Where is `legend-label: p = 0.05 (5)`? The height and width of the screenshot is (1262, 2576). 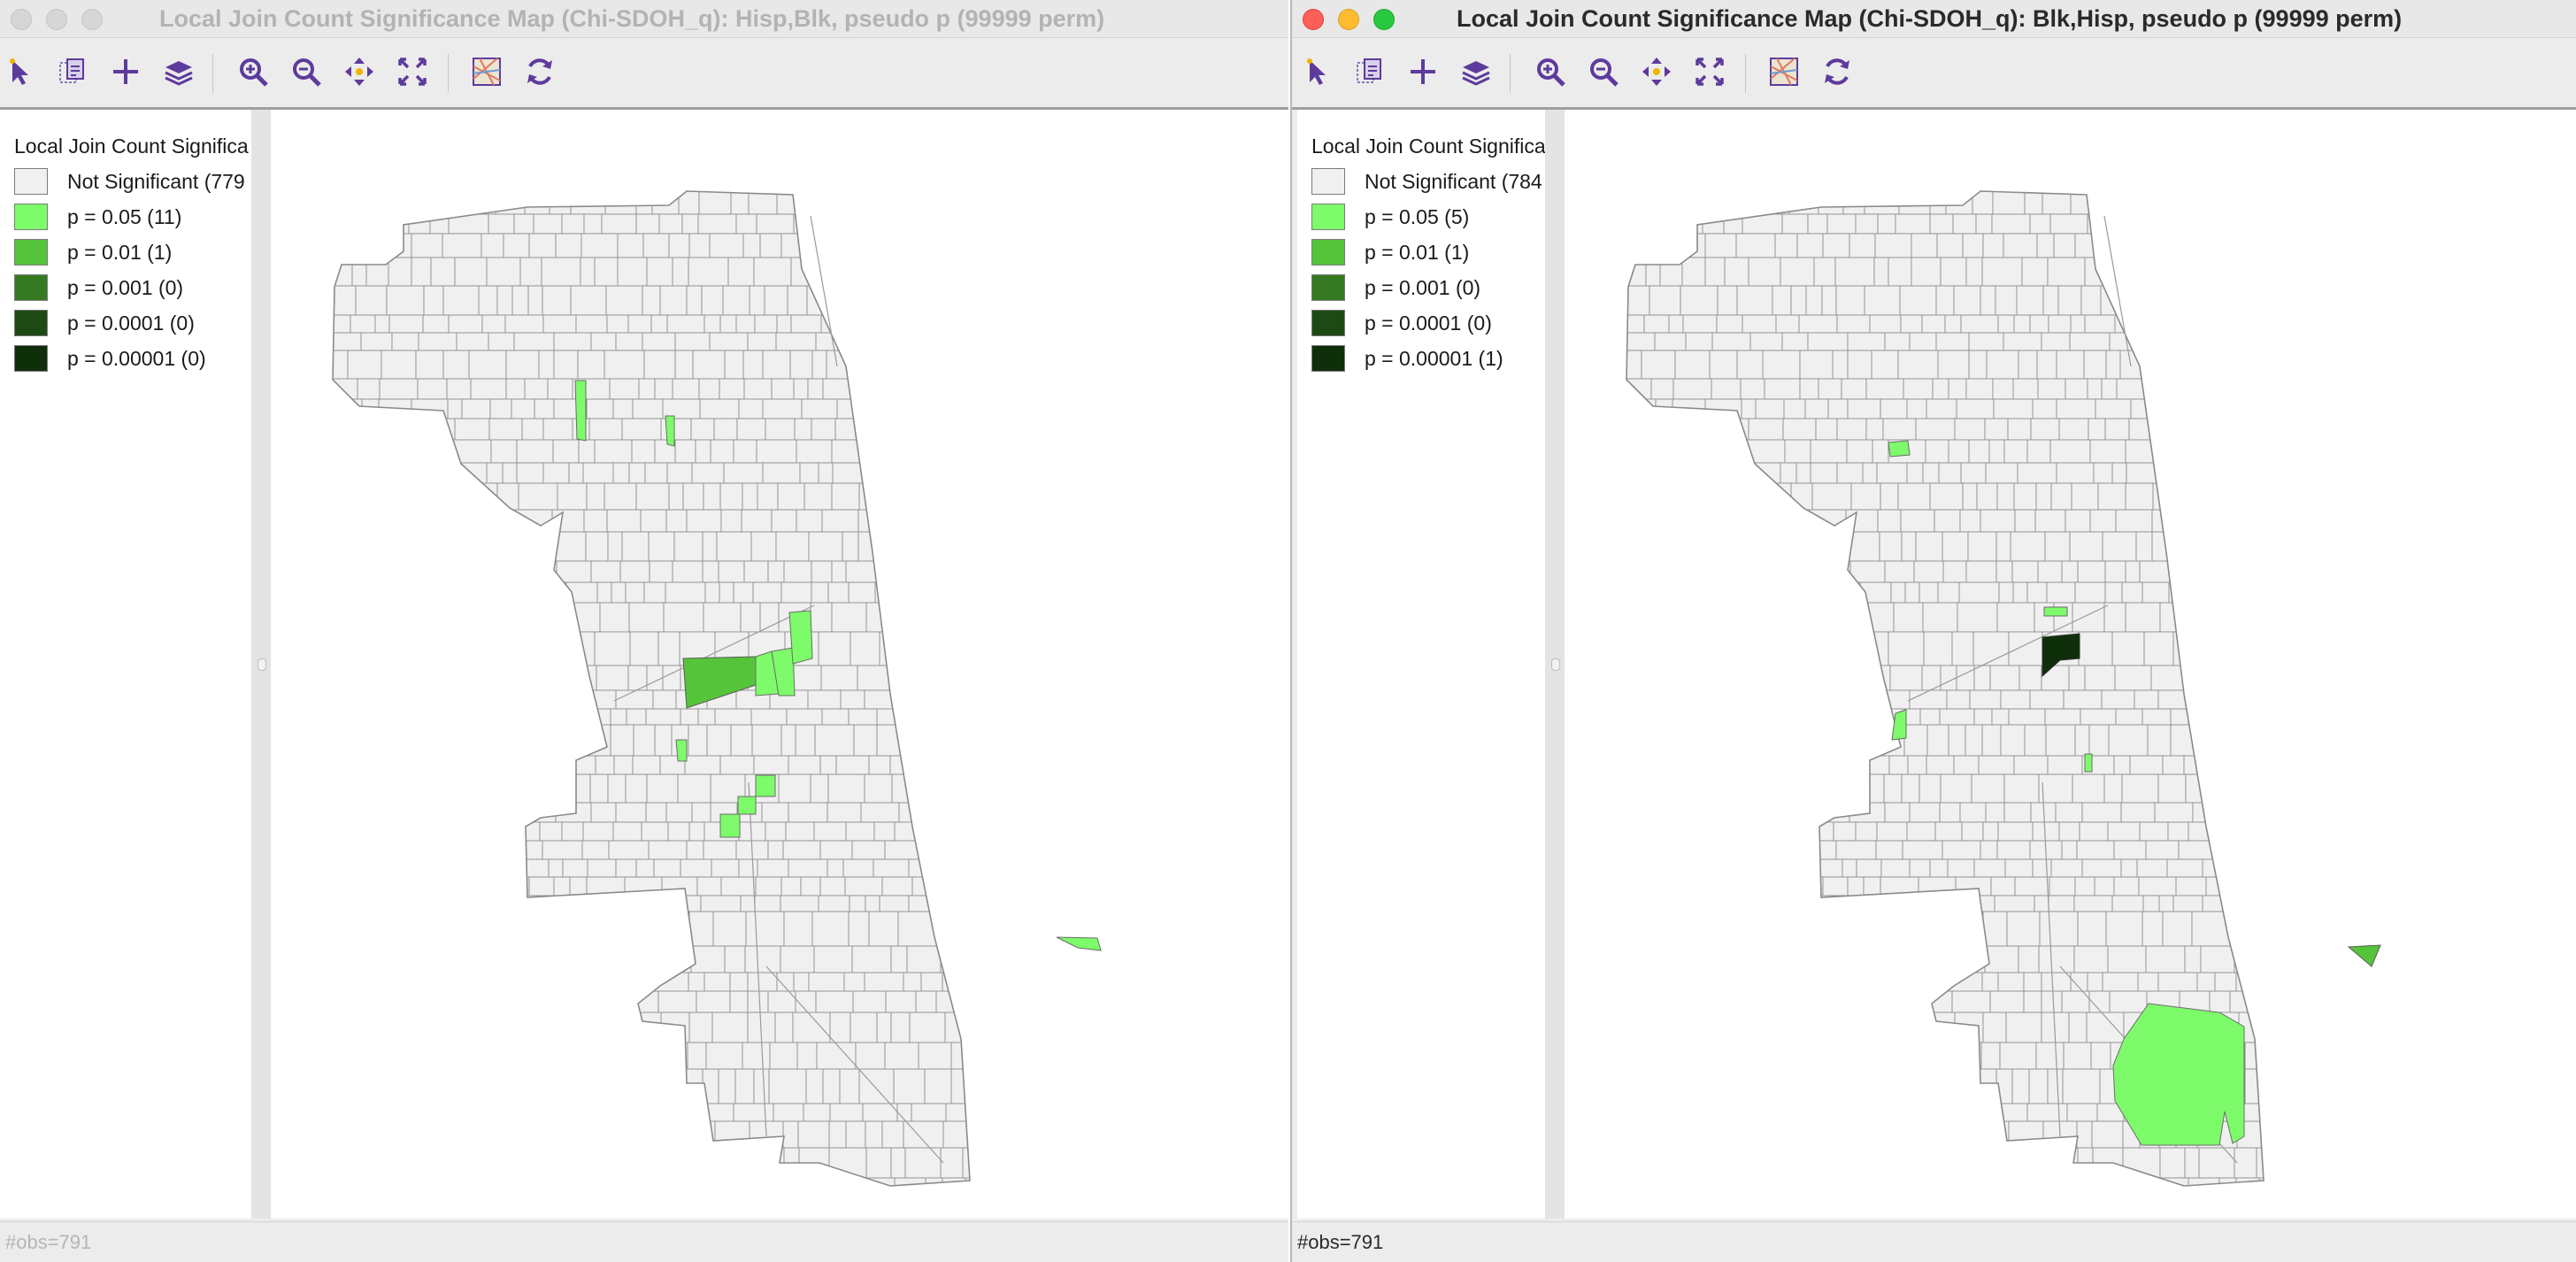 legend-label: p = 0.05 (5) is located at coordinates (1417, 216).